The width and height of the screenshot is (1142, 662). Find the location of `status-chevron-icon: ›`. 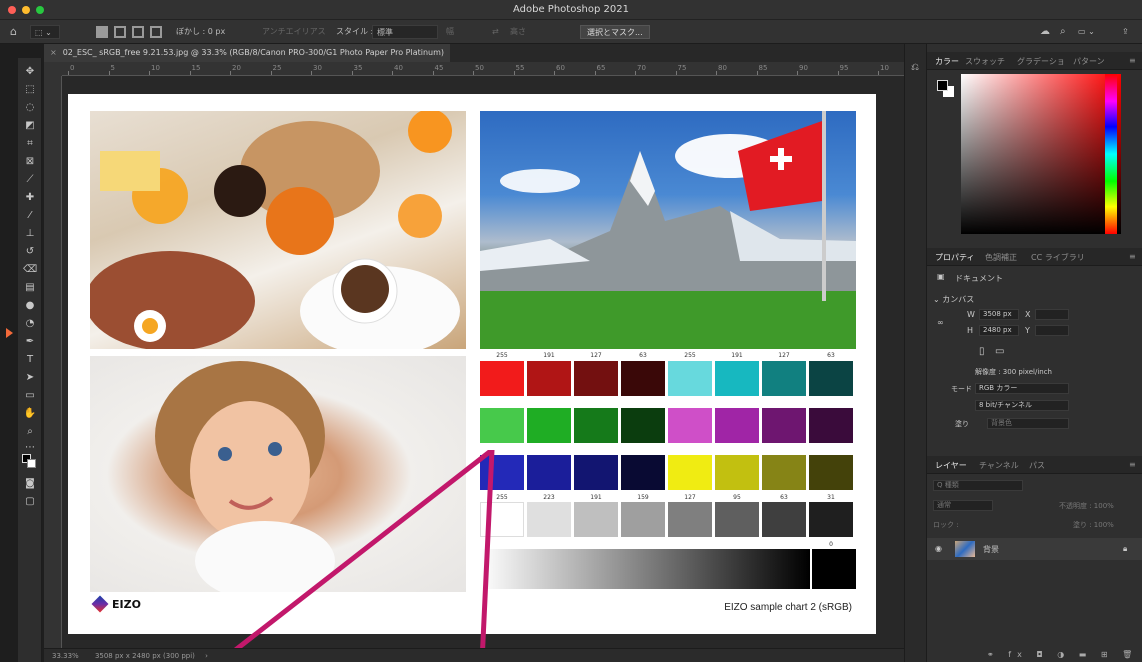

status-chevron-icon: › is located at coordinates (206, 656).